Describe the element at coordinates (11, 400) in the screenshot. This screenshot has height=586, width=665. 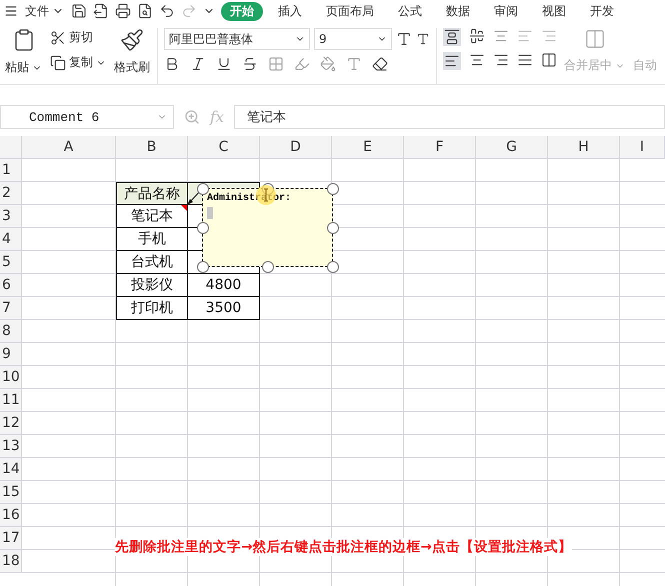
I see `row-header: 11` at that location.